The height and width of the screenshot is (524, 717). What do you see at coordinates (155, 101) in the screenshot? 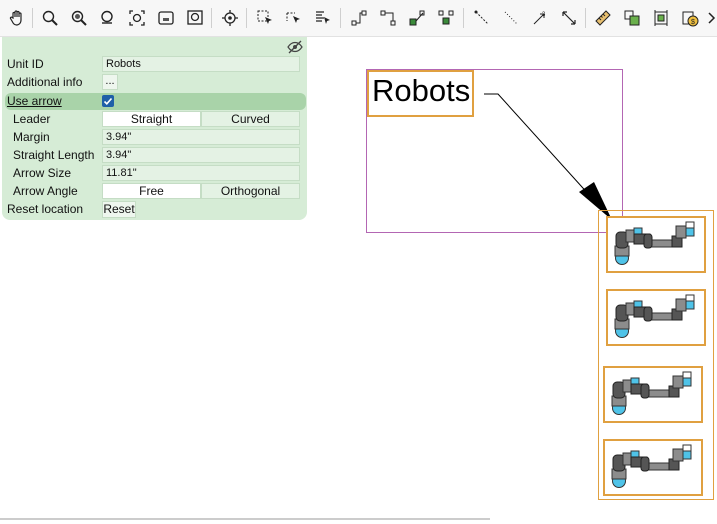
I see `row-use-arrow: Use arrow` at bounding box center [155, 101].